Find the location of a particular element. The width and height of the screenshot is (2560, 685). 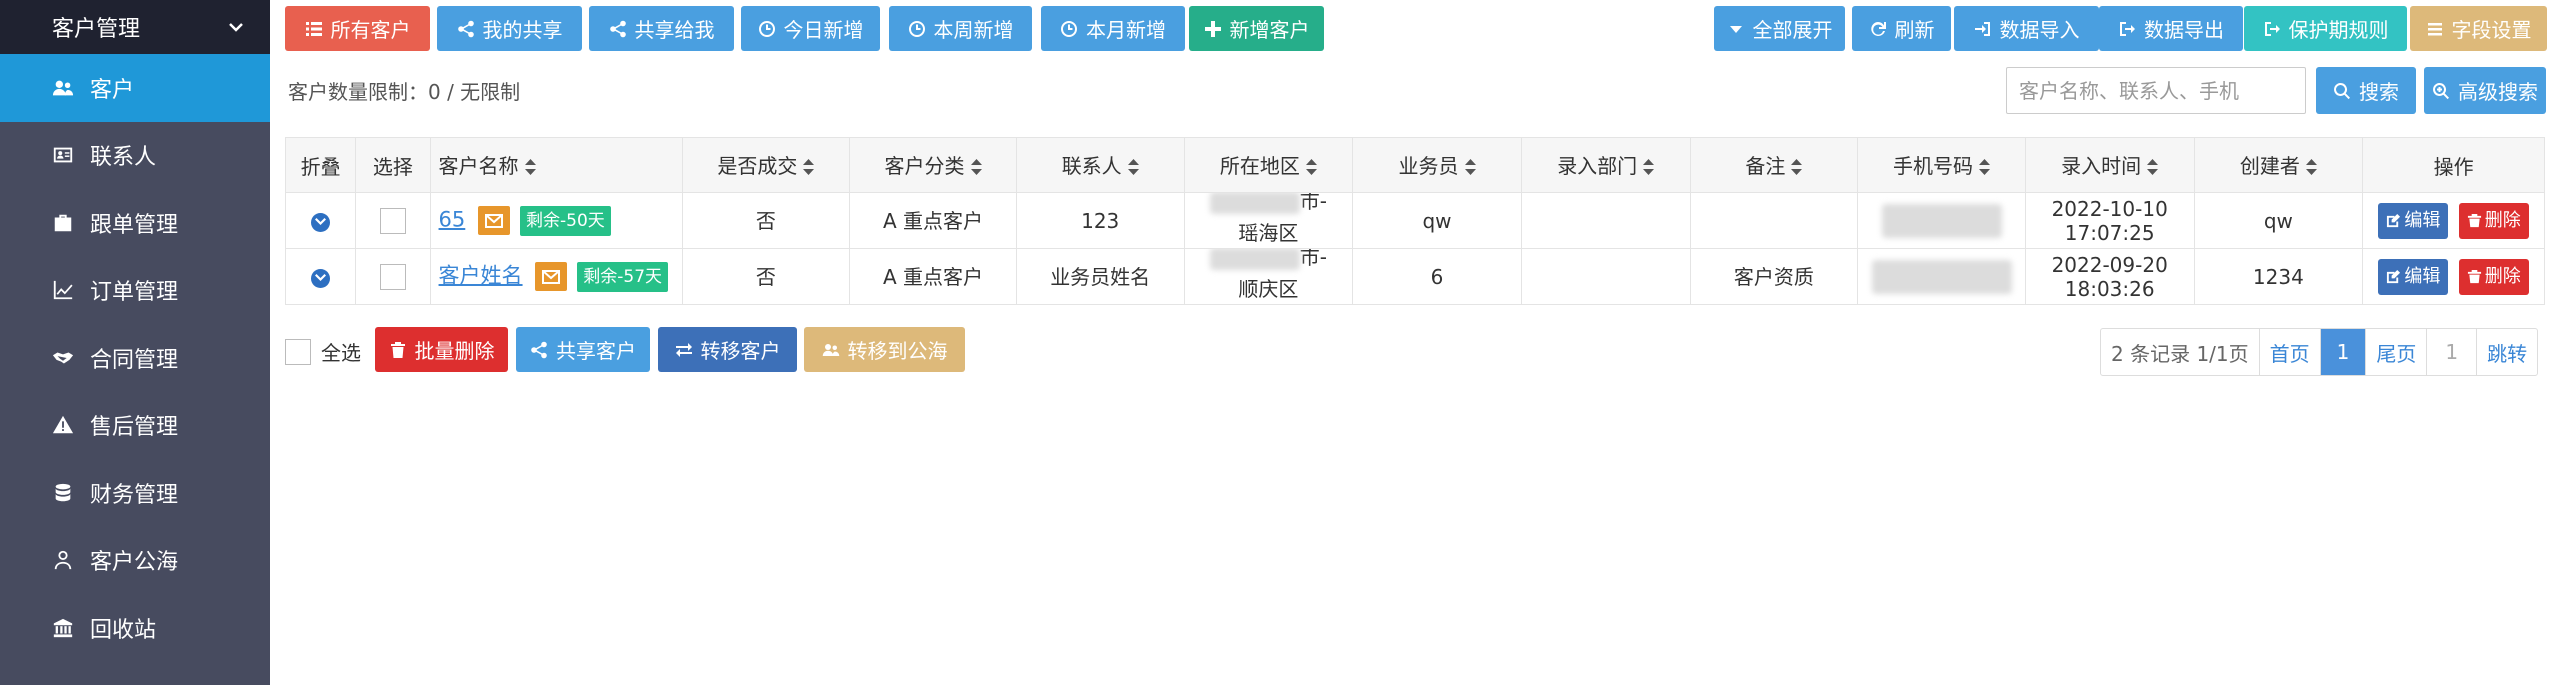

export-button: 数据导出 is located at coordinates (2171, 28).